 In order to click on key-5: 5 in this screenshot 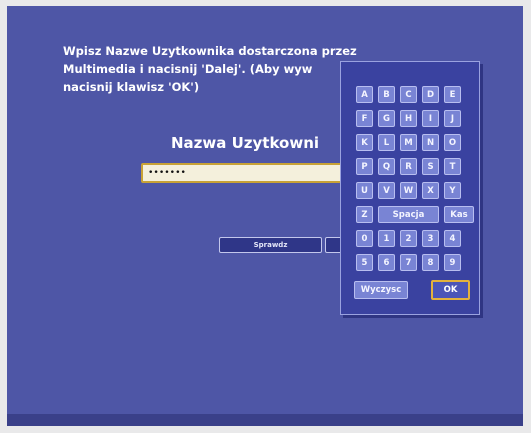, I will do `click(364, 262)`.